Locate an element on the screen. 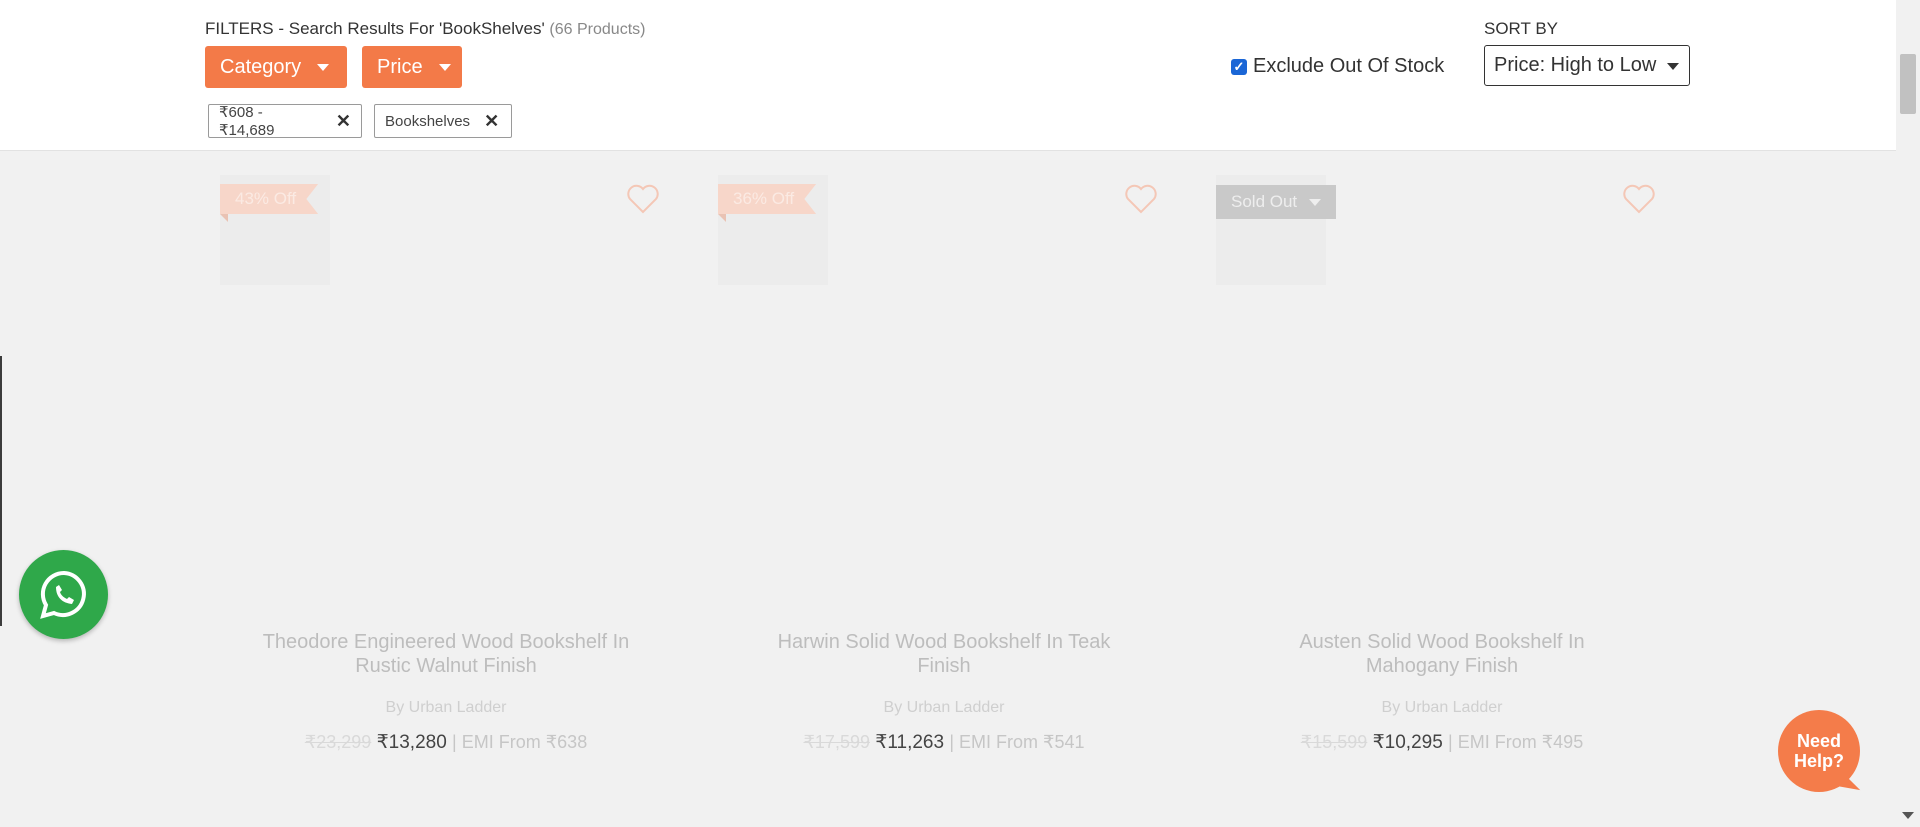 This screenshot has width=1920, height=827. sale-price: ₹13,280 is located at coordinates (411, 742).